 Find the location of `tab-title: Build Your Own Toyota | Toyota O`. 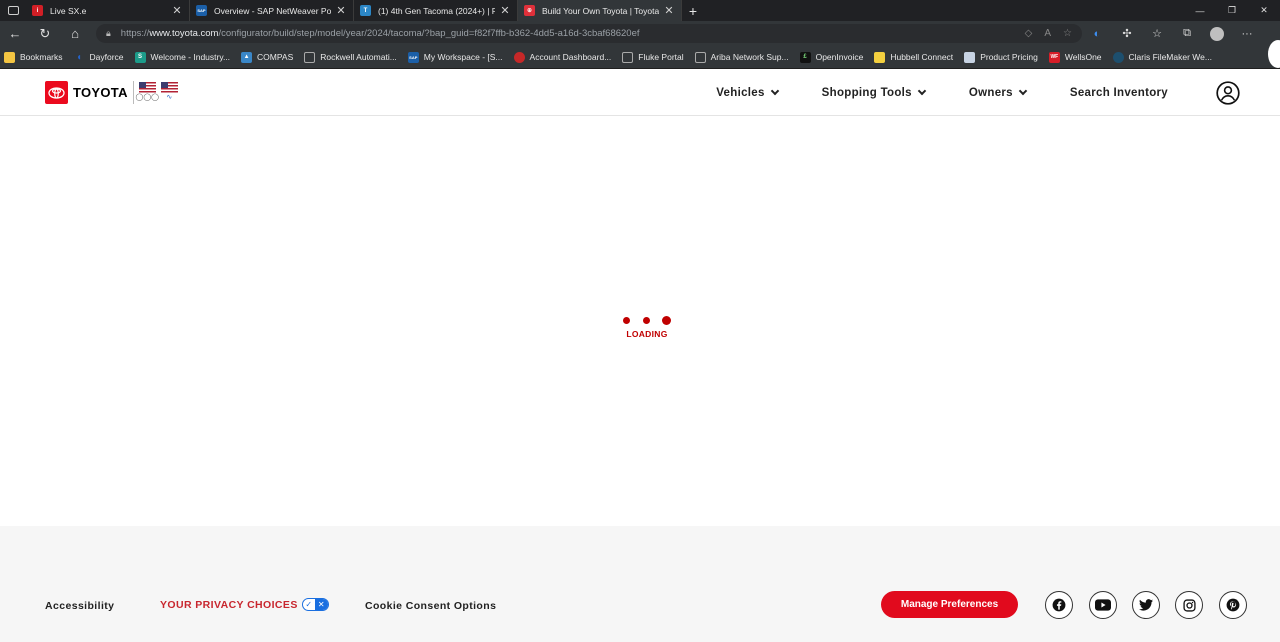

tab-title: Build Your Own Toyota | Toyota O is located at coordinates (600, 10).